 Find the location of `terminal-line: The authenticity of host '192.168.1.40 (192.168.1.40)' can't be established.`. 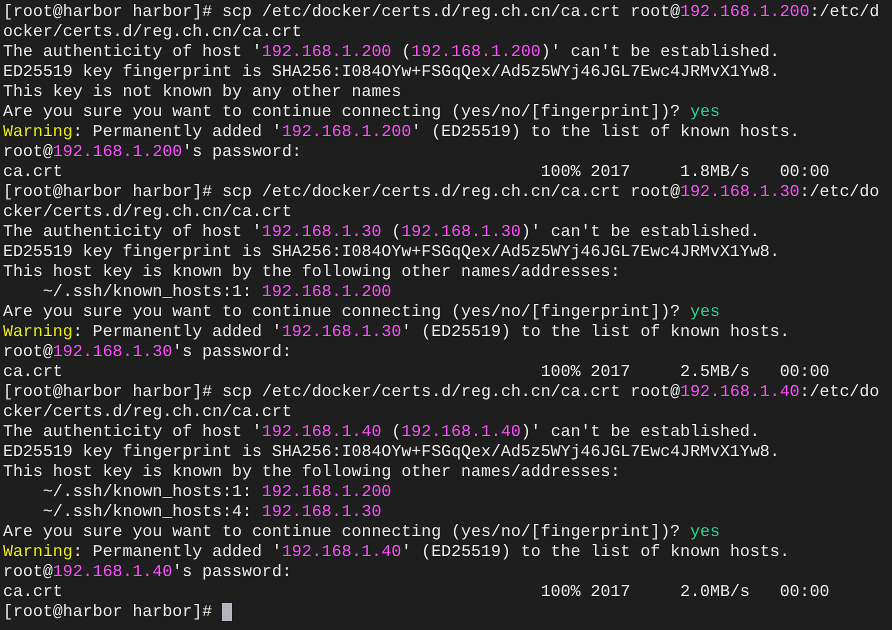

terminal-line: The authenticity of host '192.168.1.40 (192.168.1.40)' can't be established. is located at coordinates (381, 432).